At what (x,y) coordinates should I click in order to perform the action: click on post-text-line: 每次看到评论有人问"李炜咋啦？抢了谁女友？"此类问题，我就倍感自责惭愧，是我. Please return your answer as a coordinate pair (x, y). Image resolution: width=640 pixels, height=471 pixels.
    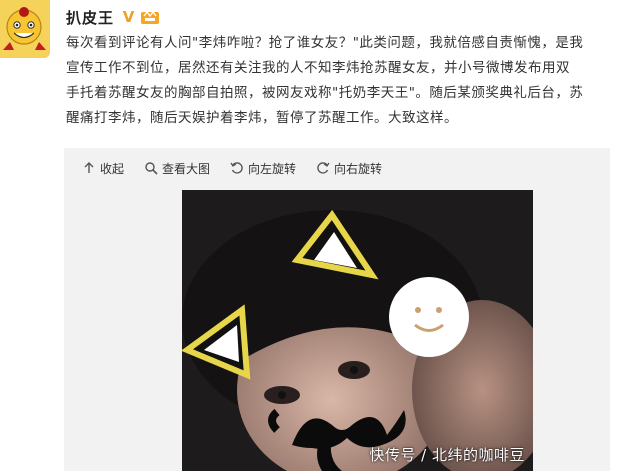
    Looking at the image, I should click on (325, 43).